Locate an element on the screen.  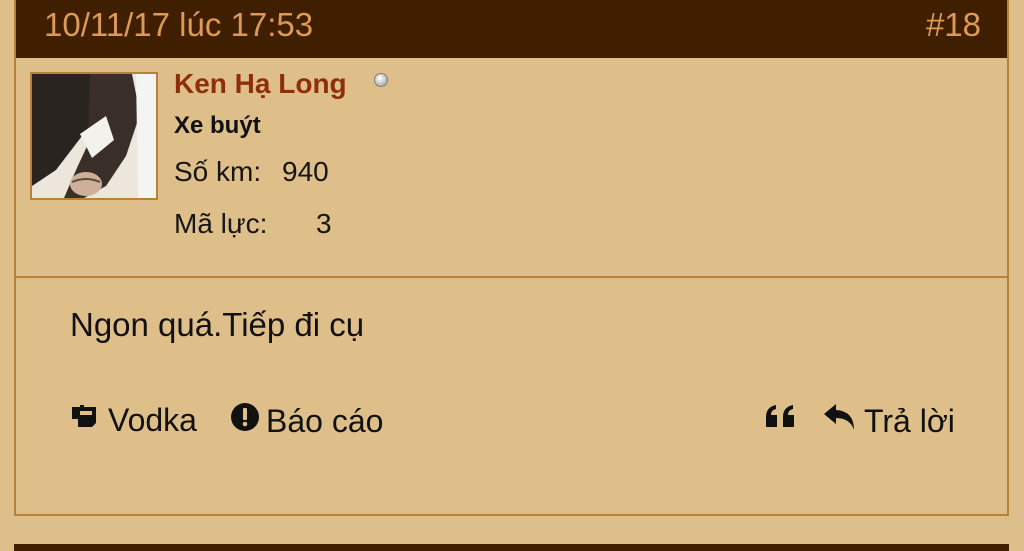
stat-km-value: 940 is located at coordinates (305, 171).